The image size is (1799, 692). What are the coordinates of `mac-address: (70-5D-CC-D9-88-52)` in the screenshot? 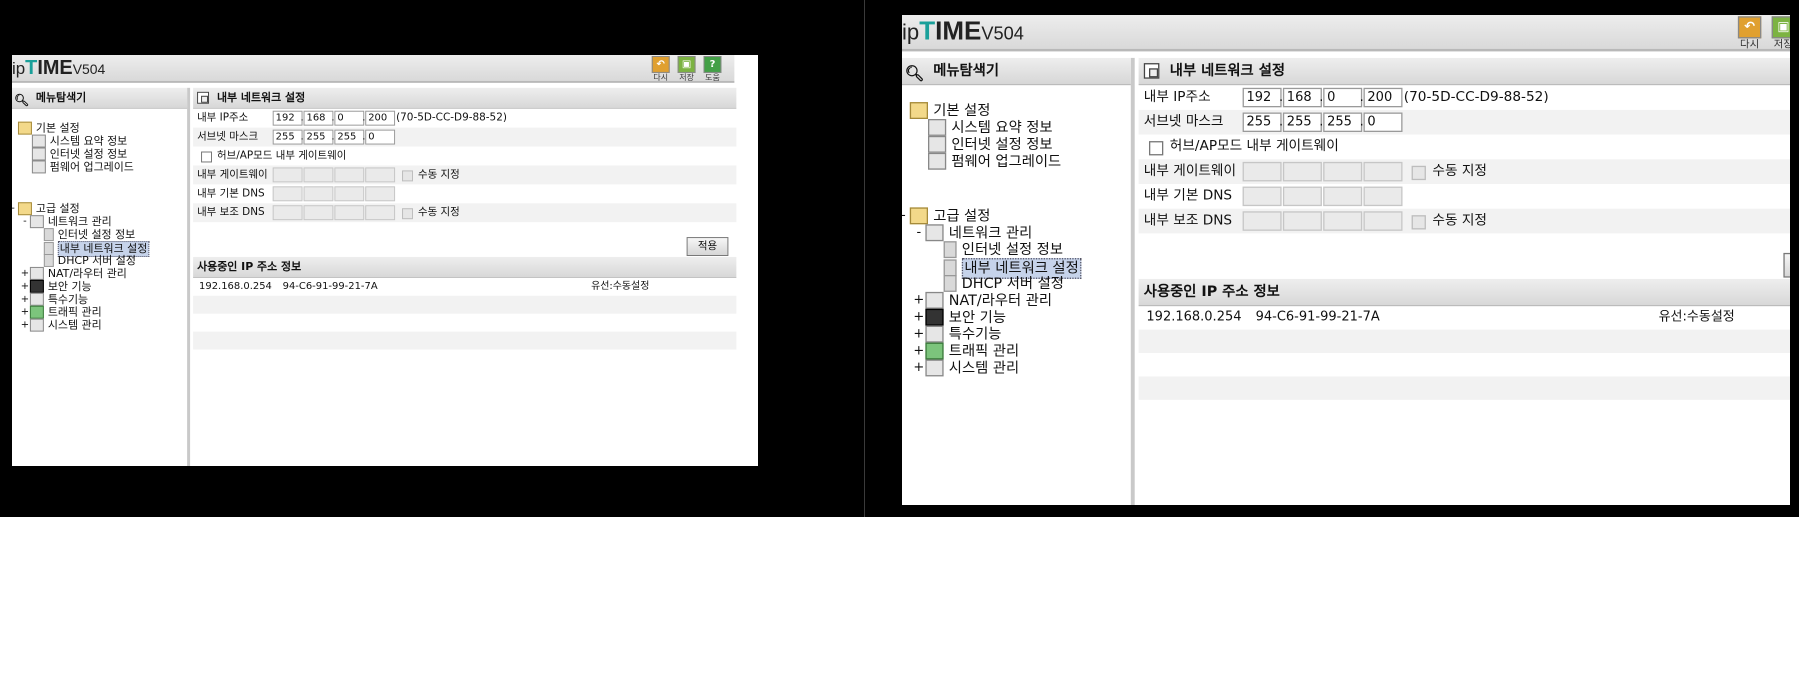 It's located at (451, 117).